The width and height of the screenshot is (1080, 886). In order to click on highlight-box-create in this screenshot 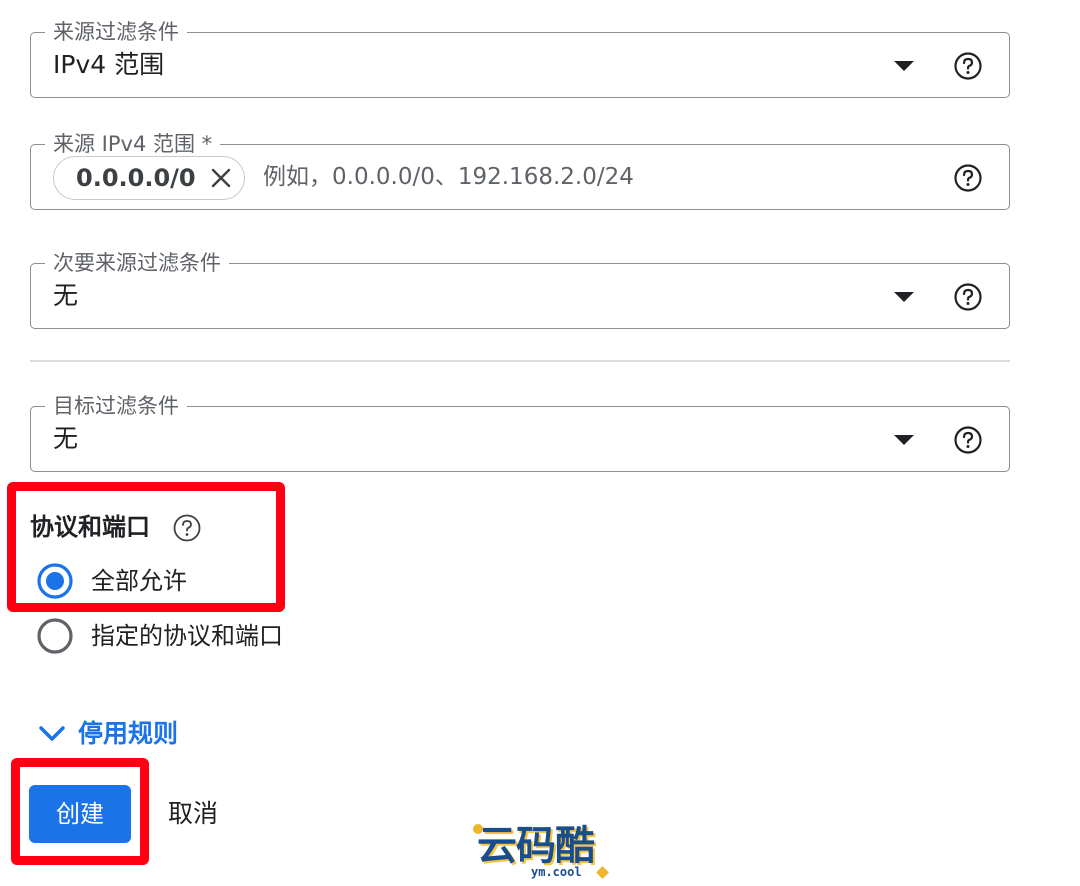, I will do `click(80, 811)`.